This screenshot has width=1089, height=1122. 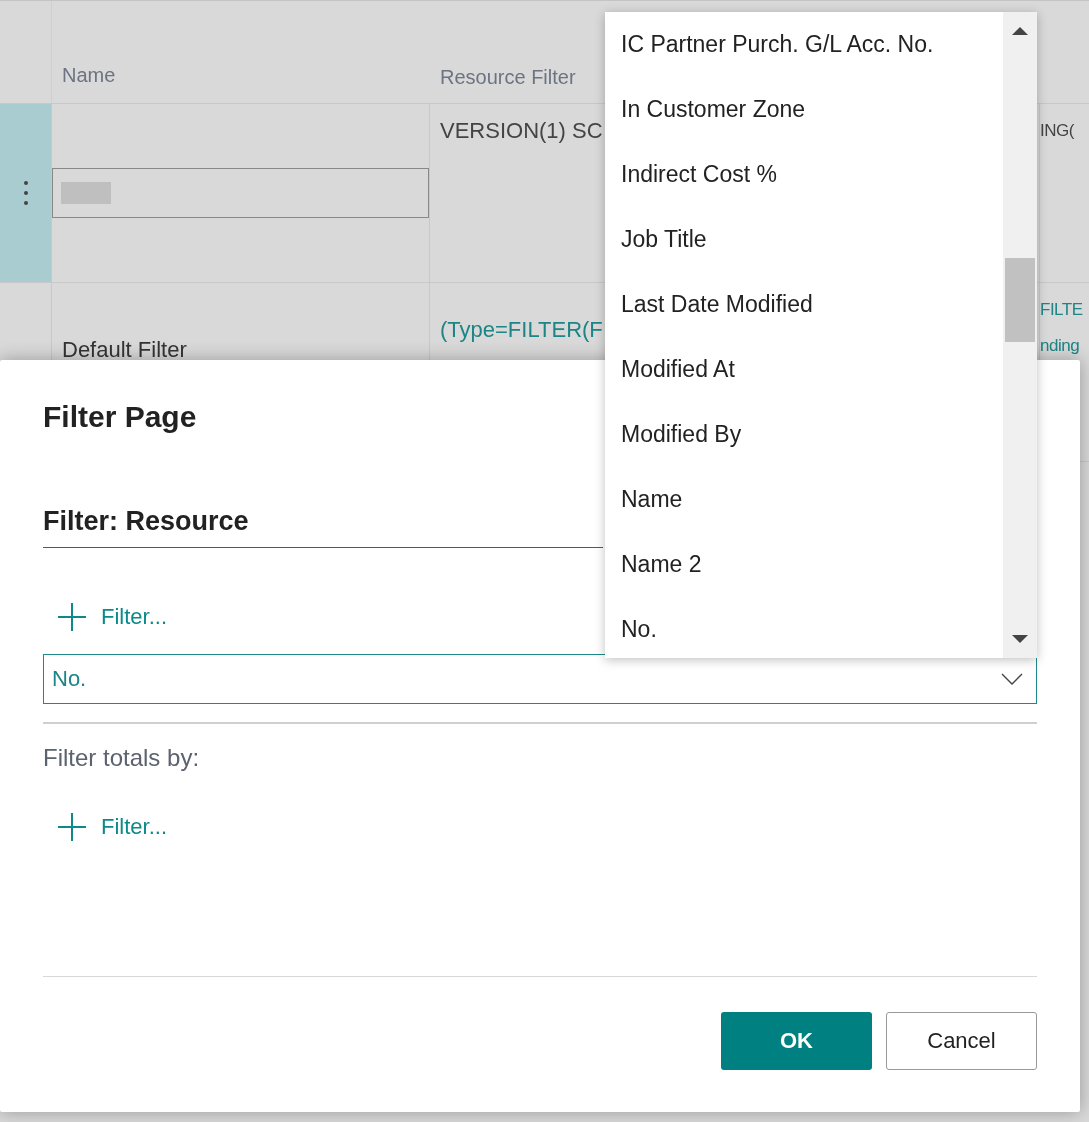 I want to click on table-cell-text: VERSION(1) SC, so click(x=522, y=131).